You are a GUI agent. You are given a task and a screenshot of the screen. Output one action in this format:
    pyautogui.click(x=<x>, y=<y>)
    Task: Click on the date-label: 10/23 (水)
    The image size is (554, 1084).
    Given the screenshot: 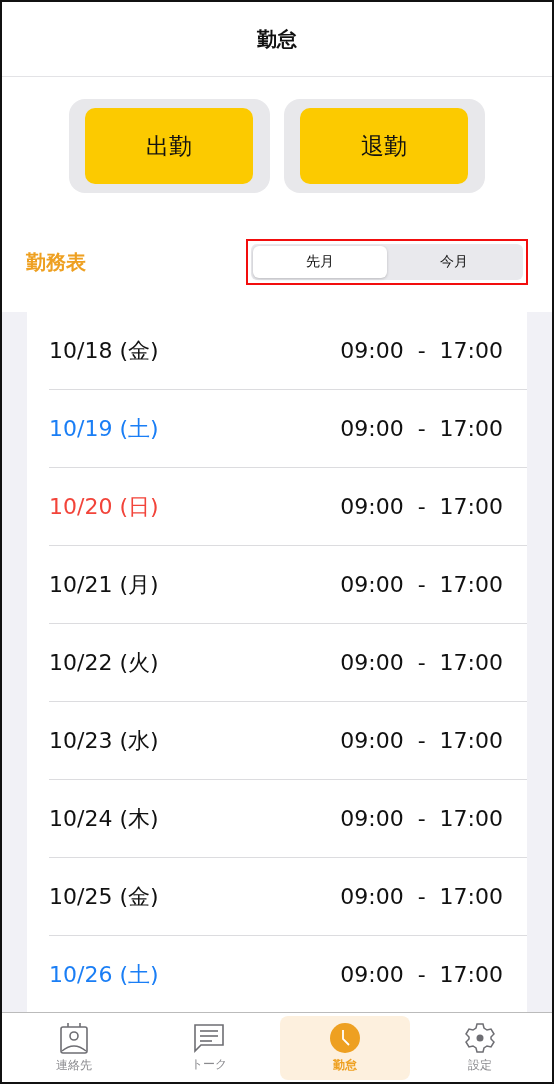 What is the action you would take?
    pyautogui.click(x=104, y=740)
    